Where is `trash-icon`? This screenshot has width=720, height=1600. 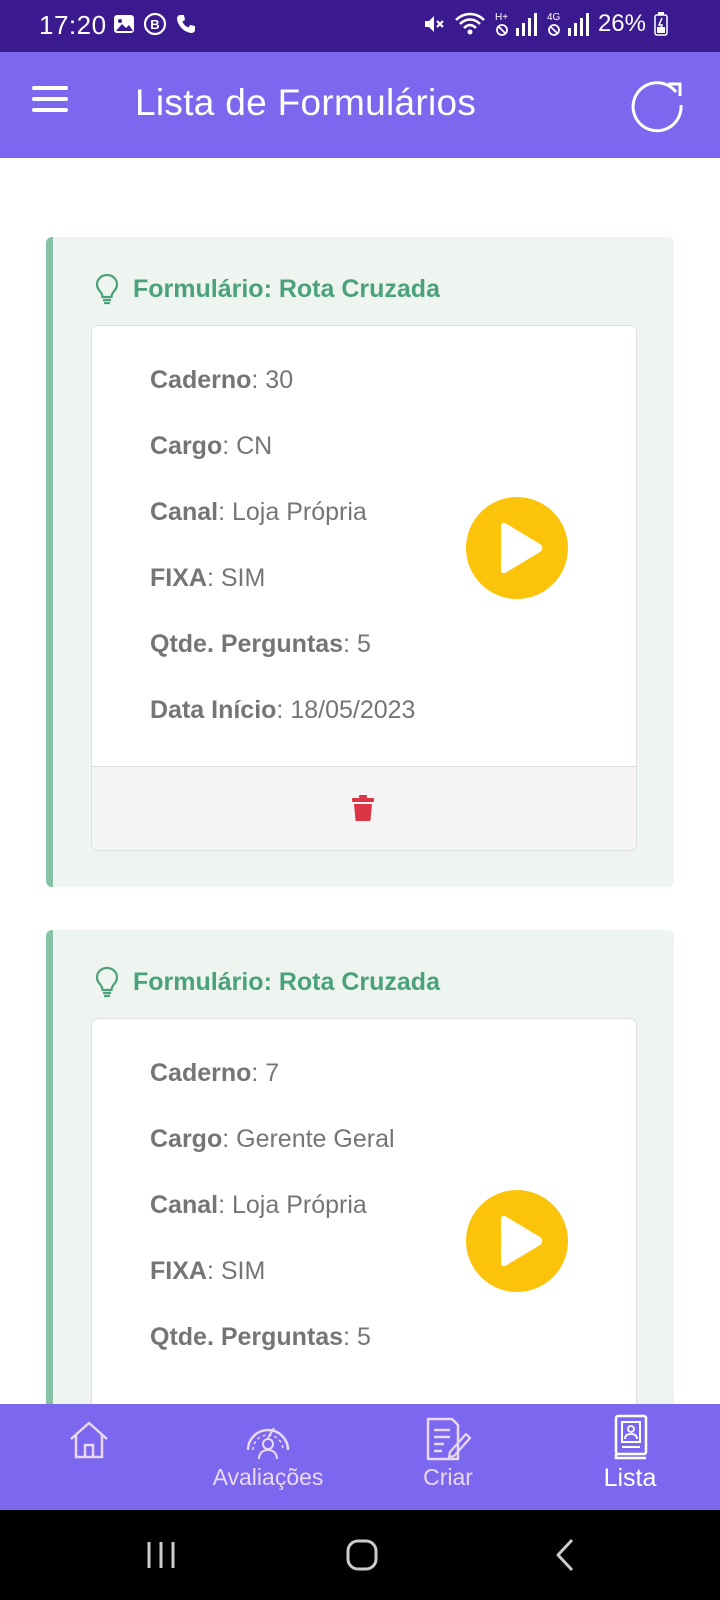 trash-icon is located at coordinates (363, 808).